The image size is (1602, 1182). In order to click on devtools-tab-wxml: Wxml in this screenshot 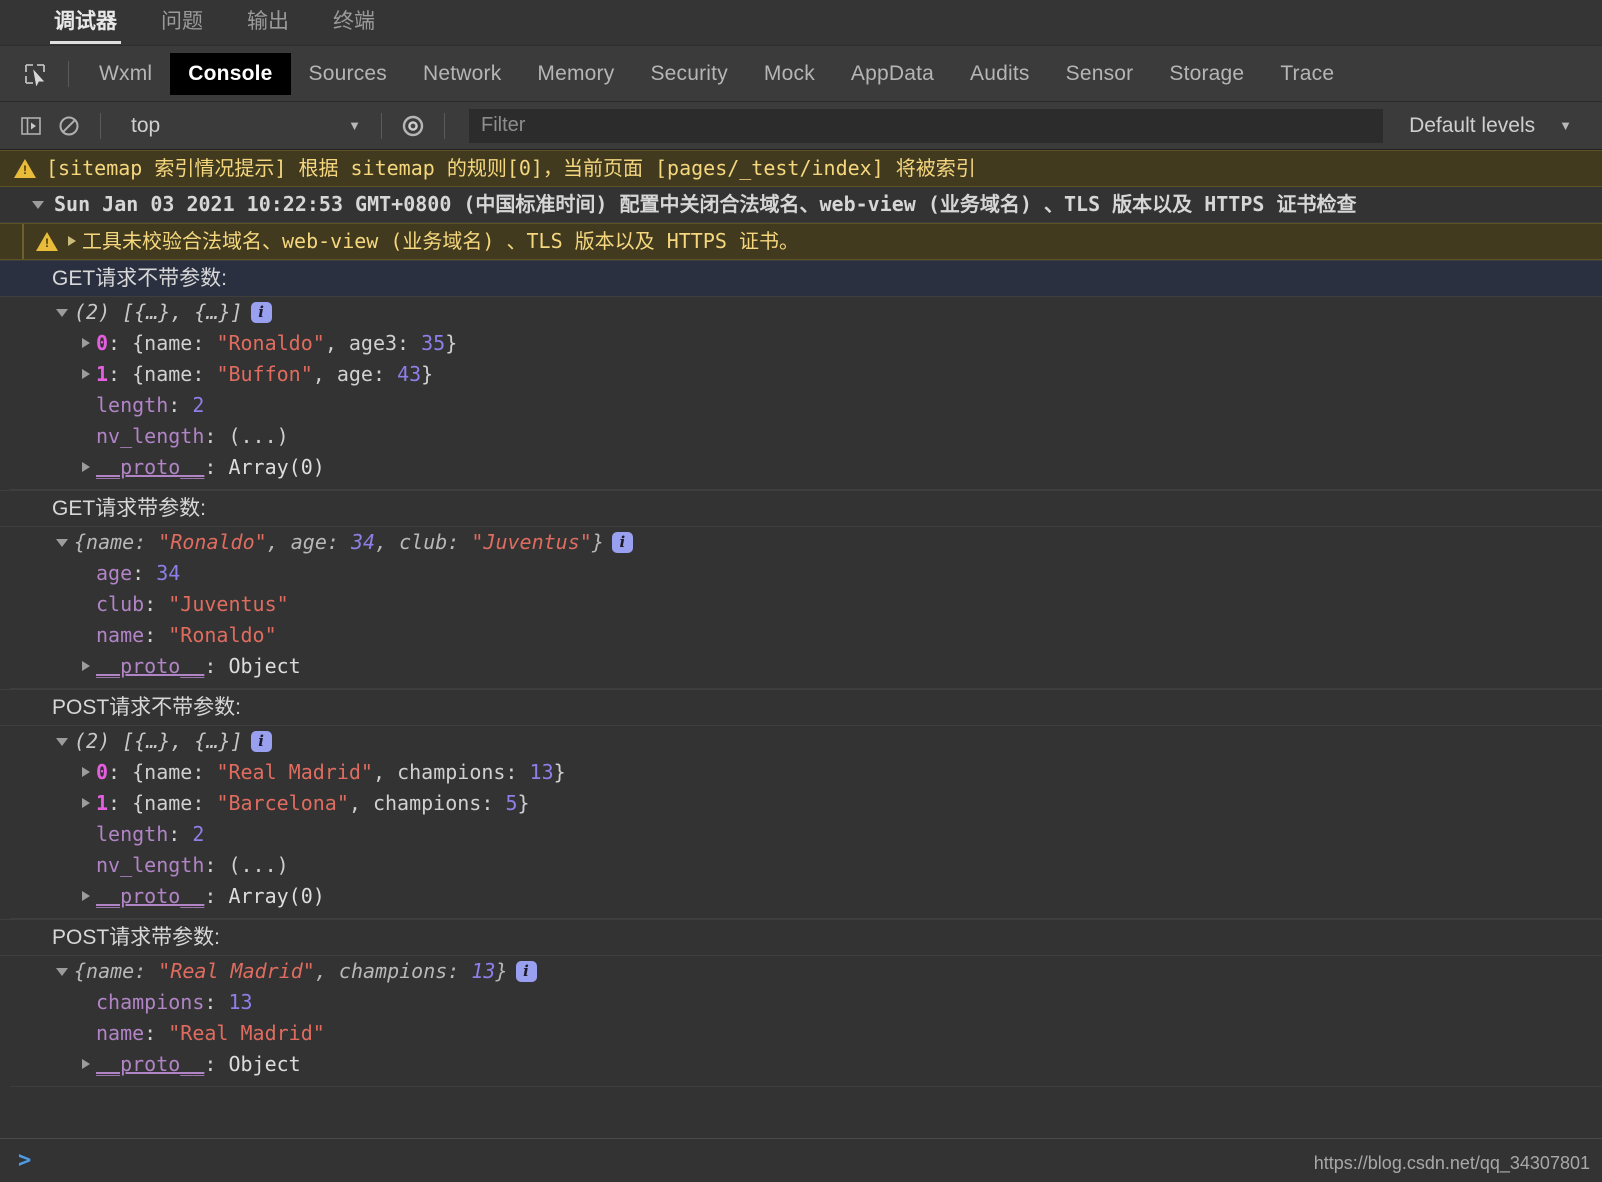, I will do `click(125, 74)`.